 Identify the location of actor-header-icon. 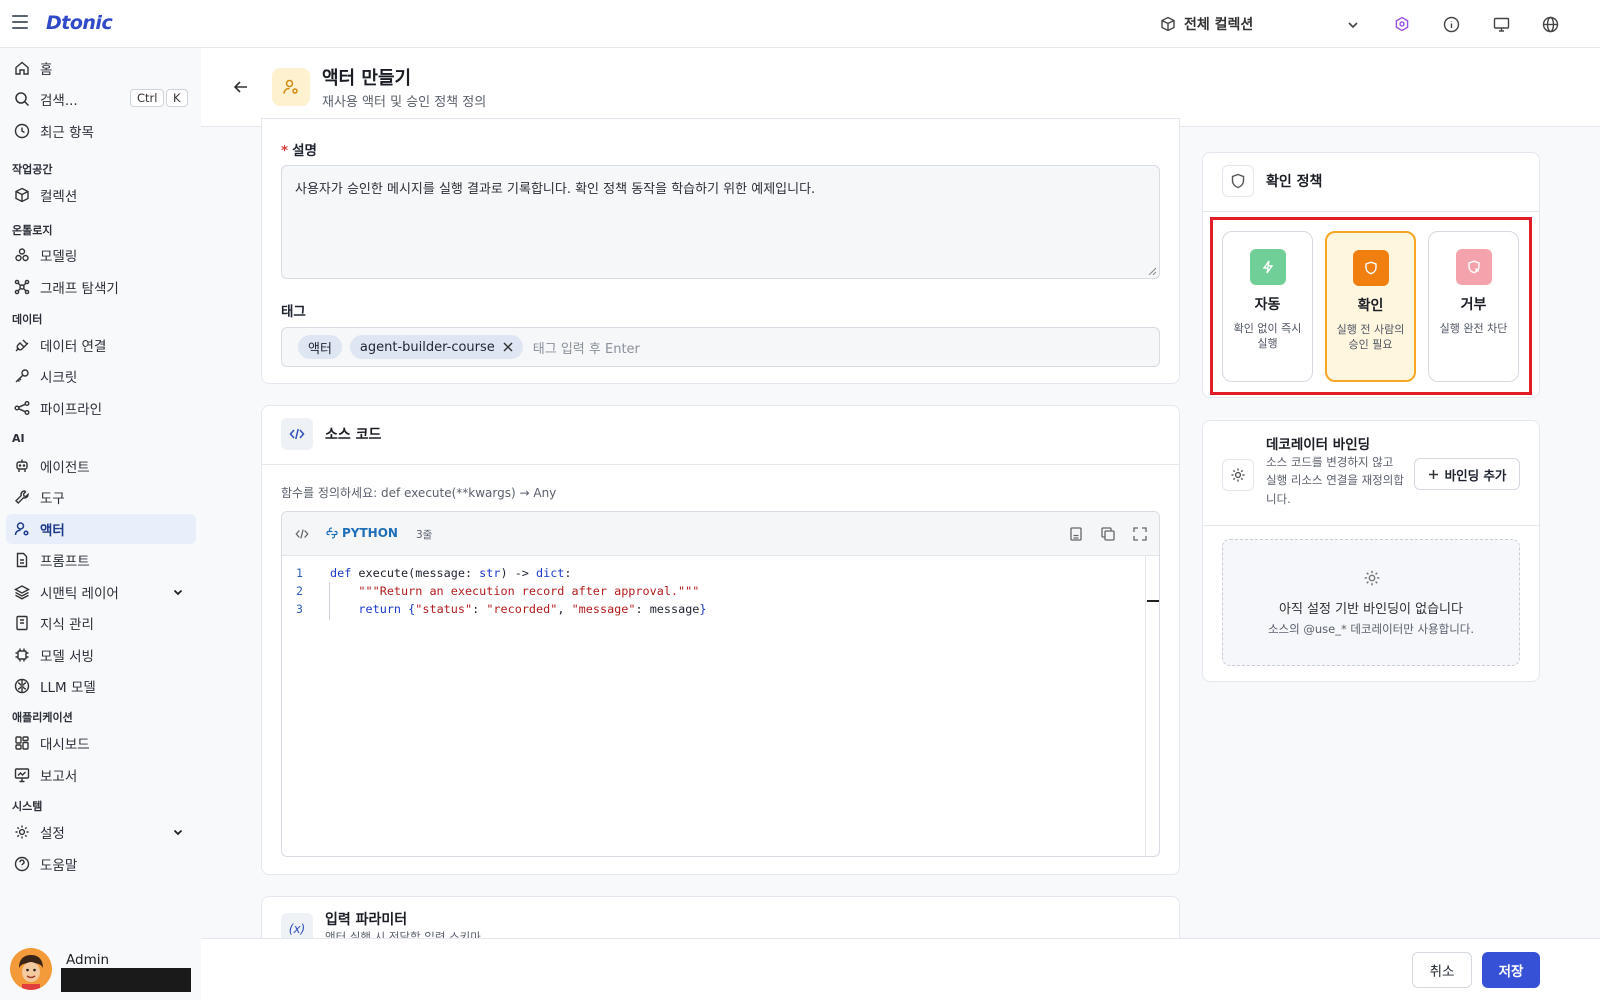
(291, 87).